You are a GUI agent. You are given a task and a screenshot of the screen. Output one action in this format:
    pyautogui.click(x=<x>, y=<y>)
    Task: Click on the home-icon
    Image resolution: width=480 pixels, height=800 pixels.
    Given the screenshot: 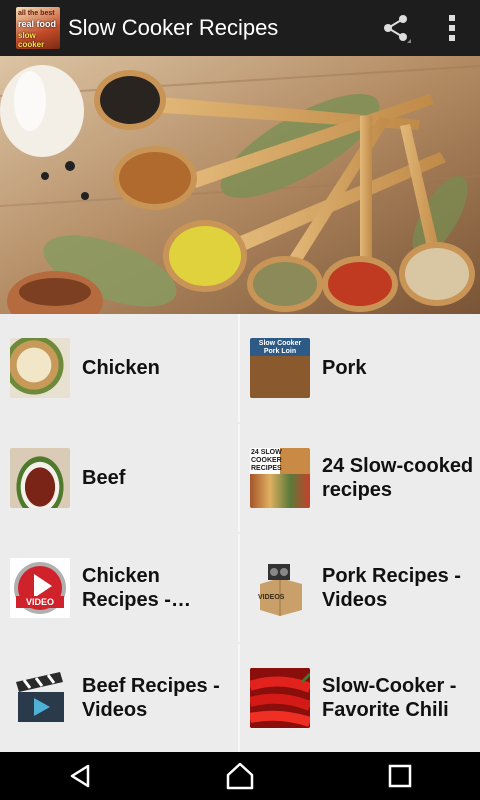 What is the action you would take?
    pyautogui.click(x=240, y=776)
    